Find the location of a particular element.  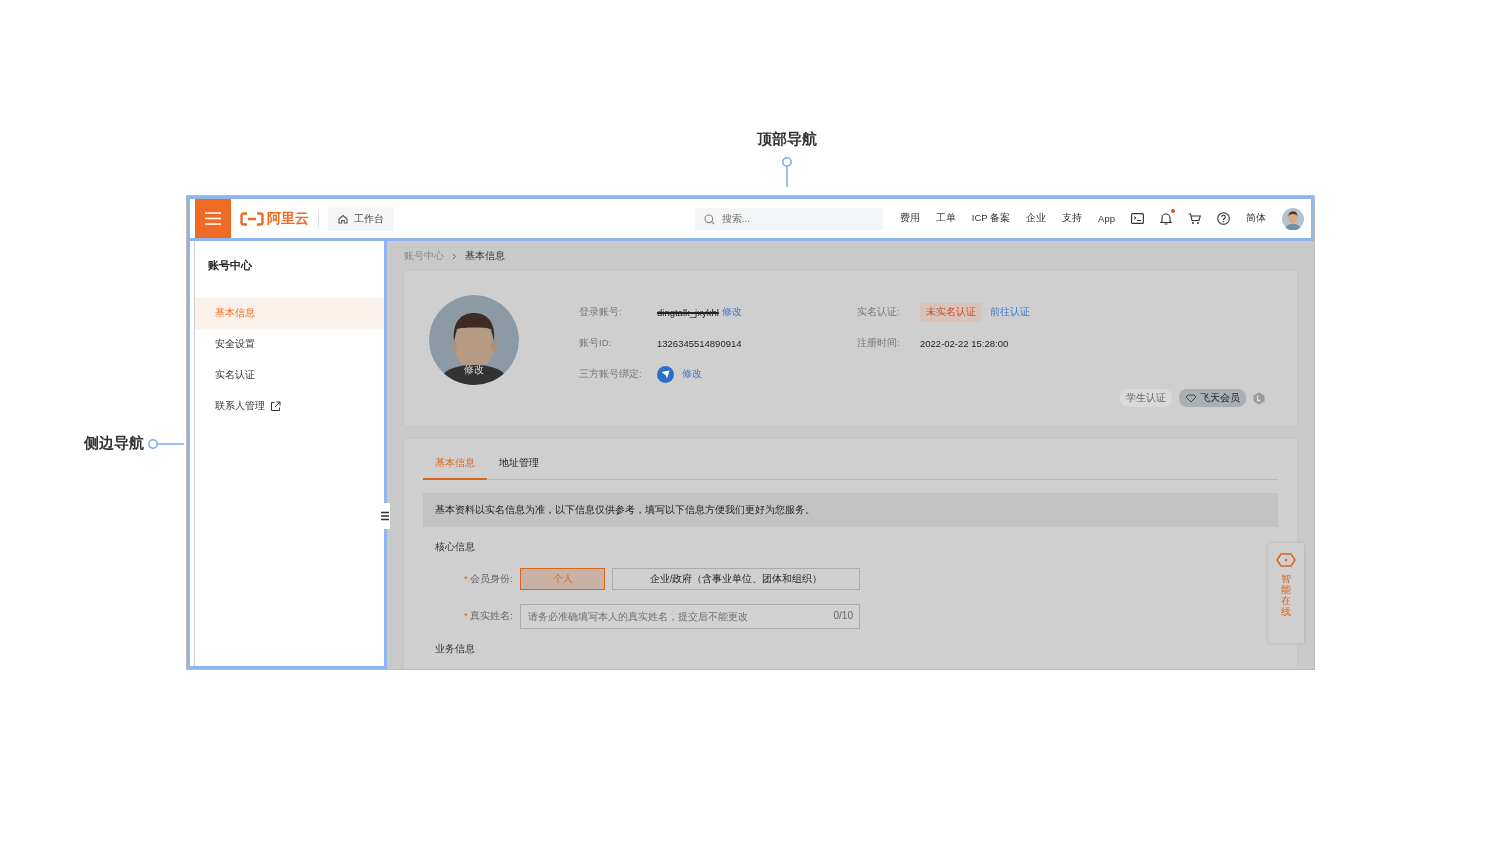

field-label: 注册时间: is located at coordinates (879, 343).